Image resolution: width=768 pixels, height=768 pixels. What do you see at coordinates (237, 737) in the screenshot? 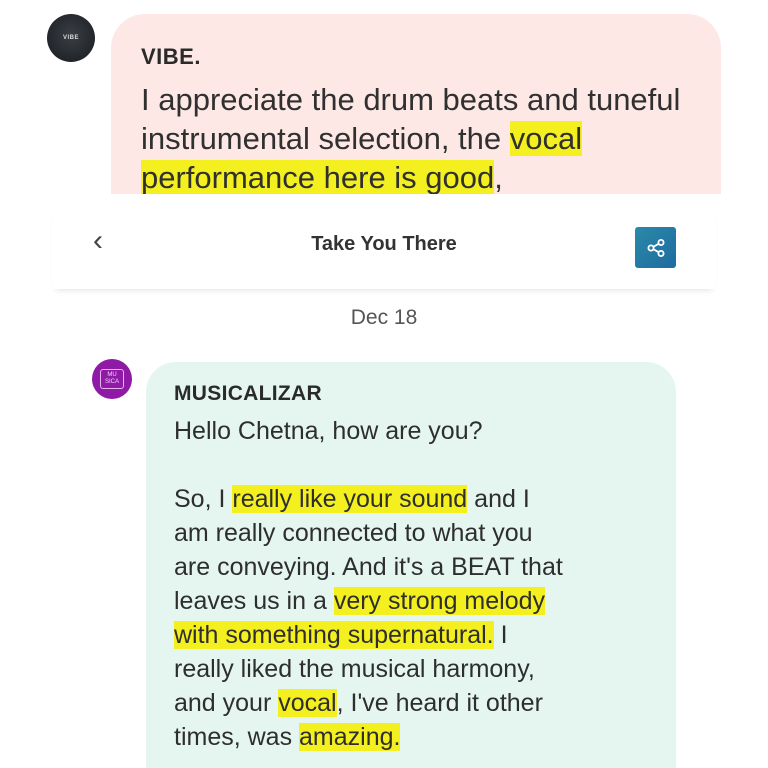
I see `message-text: times, was` at bounding box center [237, 737].